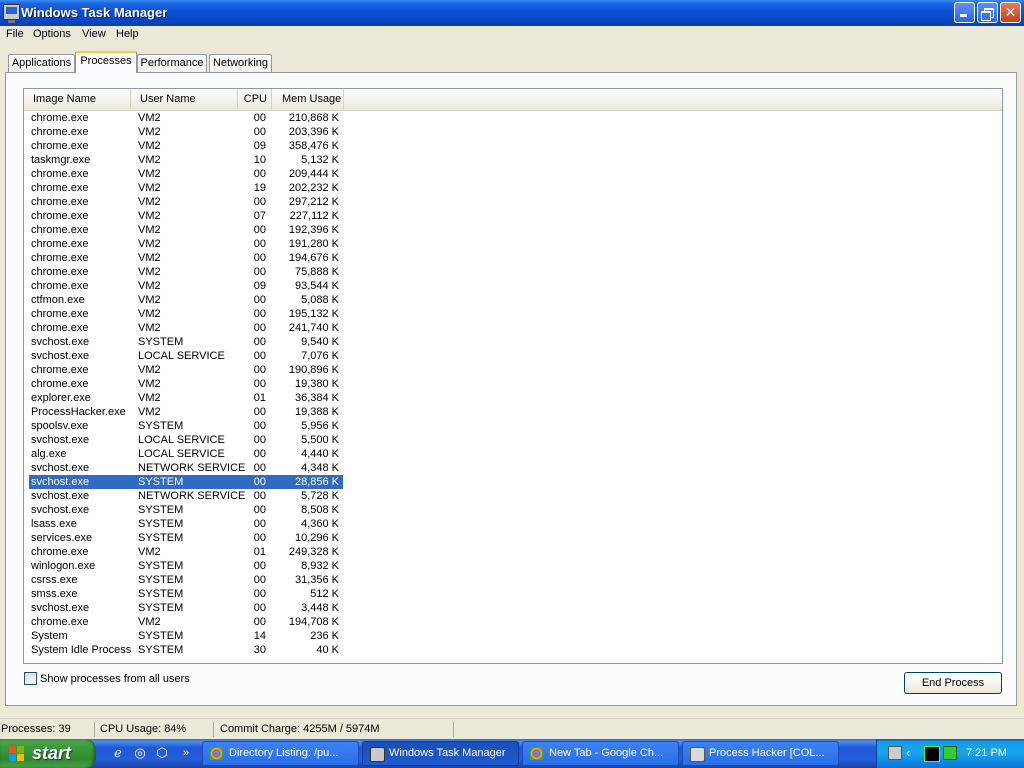 The width and height of the screenshot is (1024, 768). What do you see at coordinates (48, 753) in the screenshot?
I see `start-button: start` at bounding box center [48, 753].